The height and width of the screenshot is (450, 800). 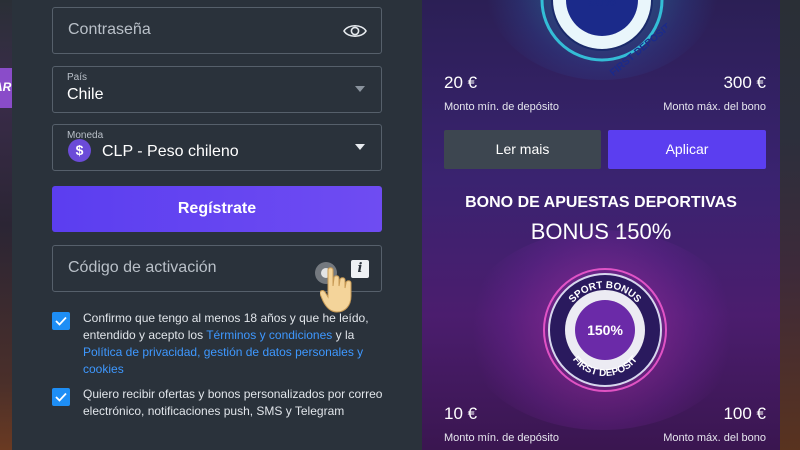 What do you see at coordinates (602, 4) in the screenshot?
I see `top-badge-percent: 50%` at bounding box center [602, 4].